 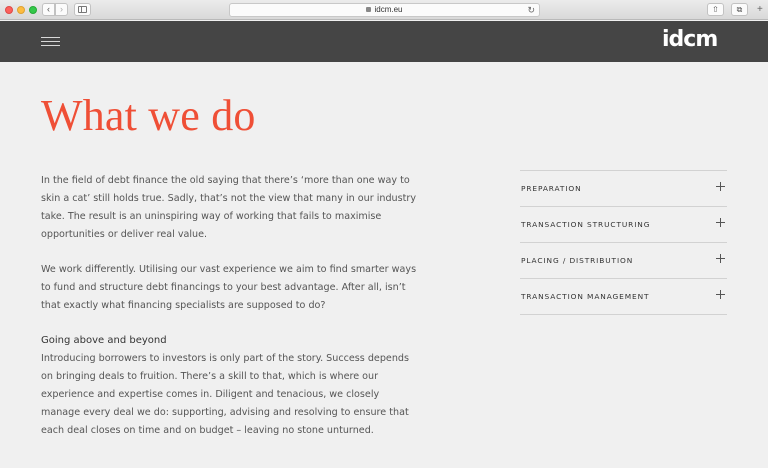 What do you see at coordinates (9, 10) in the screenshot?
I see `close-window-button` at bounding box center [9, 10].